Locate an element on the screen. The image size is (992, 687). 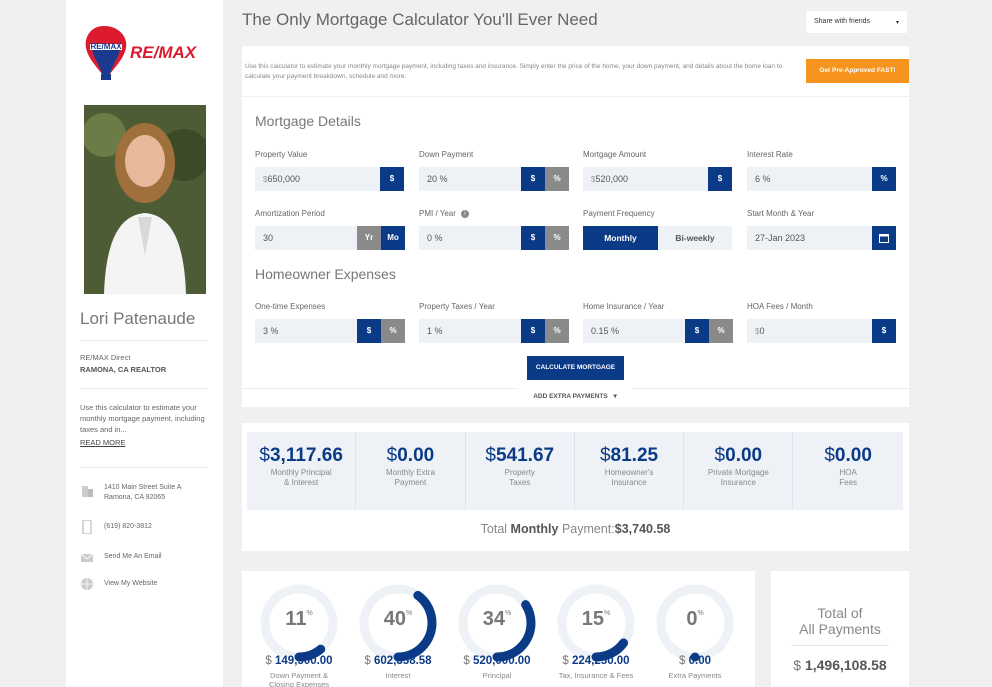
contact-website: View My Website is located at coordinates (118, 584).